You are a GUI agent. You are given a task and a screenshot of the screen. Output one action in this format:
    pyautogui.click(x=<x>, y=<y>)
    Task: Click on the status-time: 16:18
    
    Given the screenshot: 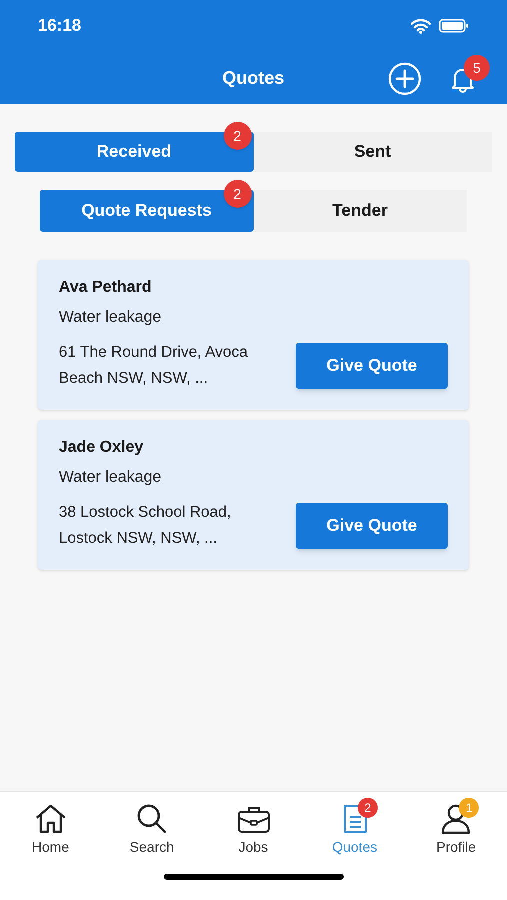 What is the action you would take?
    pyautogui.click(x=60, y=26)
    